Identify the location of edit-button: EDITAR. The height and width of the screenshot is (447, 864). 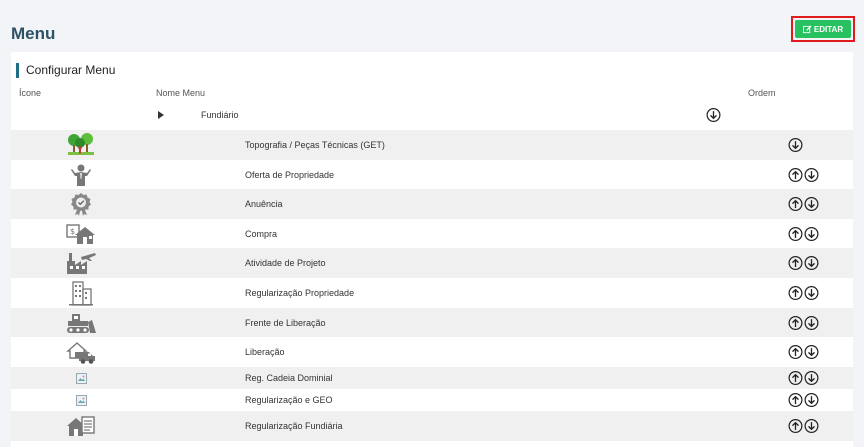
(823, 29).